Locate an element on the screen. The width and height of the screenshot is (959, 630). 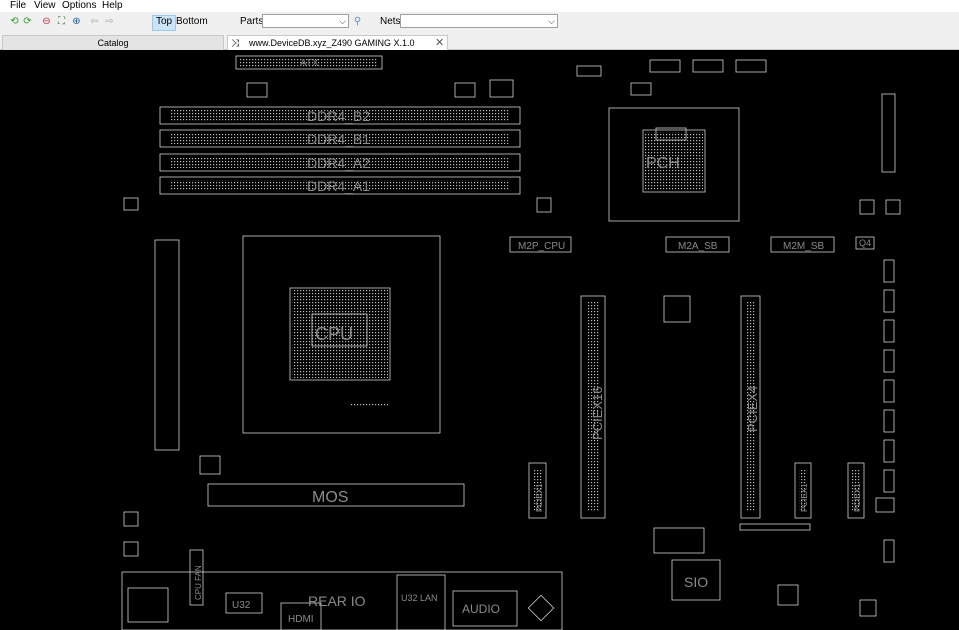
pciex1-b-label: PCIEX1 is located at coordinates (804, 497).